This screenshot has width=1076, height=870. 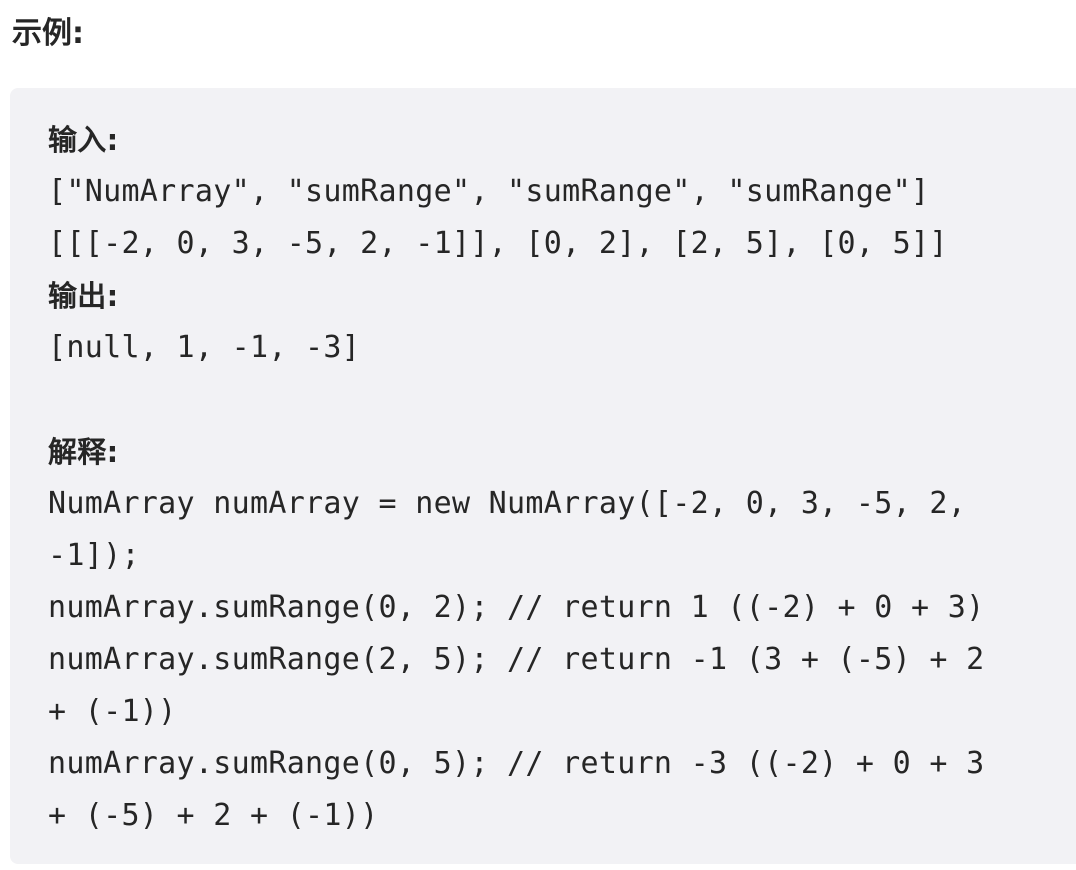 I want to click on explanation-label: 解释:, so click(x=83, y=452).